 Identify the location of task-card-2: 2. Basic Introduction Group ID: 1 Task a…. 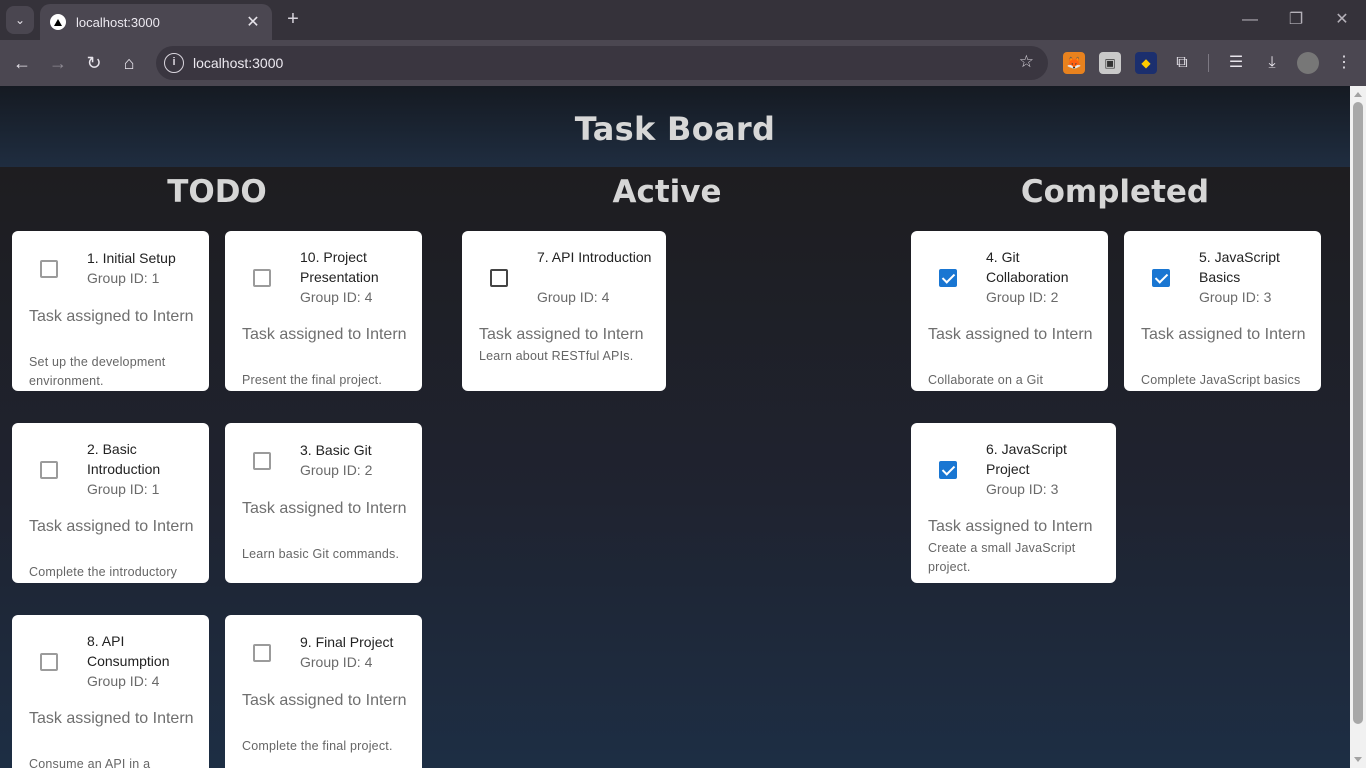
(110, 503).